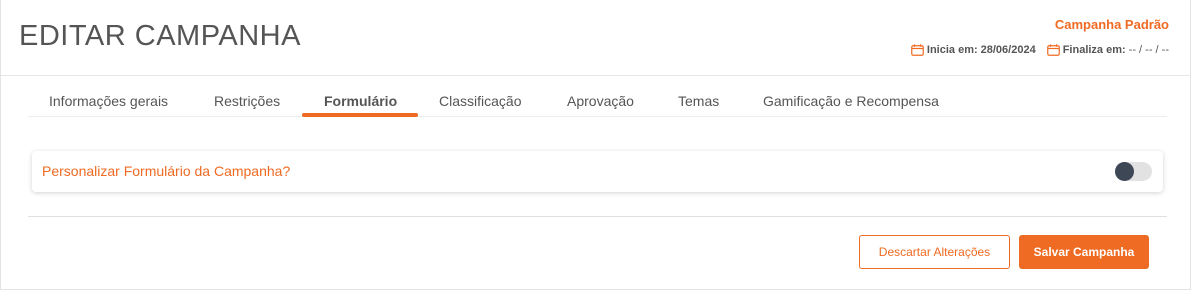 The image size is (1191, 290). I want to click on tab-informacoes-gerais: Informações gerais, so click(108, 101).